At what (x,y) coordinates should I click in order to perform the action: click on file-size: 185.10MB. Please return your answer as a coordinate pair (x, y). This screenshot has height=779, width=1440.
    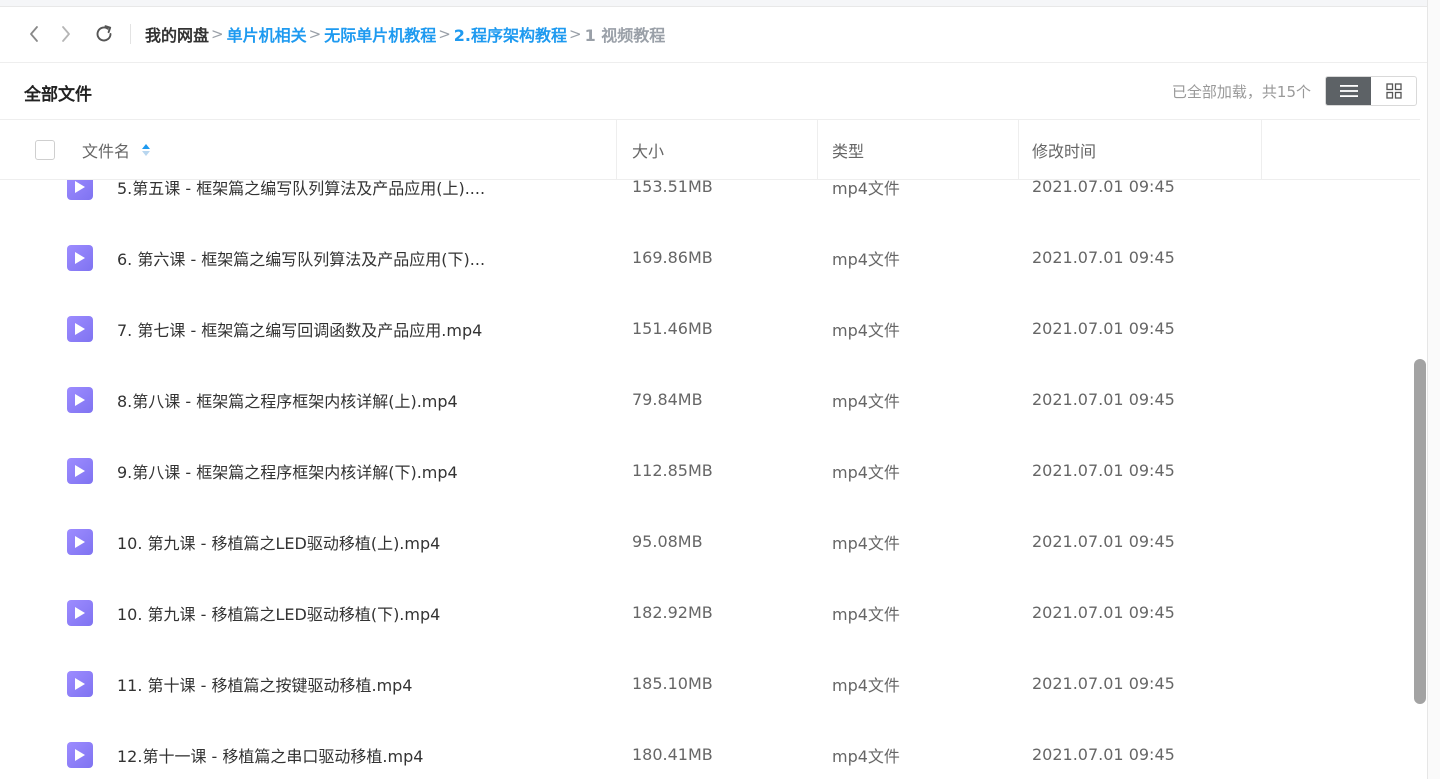
    Looking at the image, I should click on (672, 683).